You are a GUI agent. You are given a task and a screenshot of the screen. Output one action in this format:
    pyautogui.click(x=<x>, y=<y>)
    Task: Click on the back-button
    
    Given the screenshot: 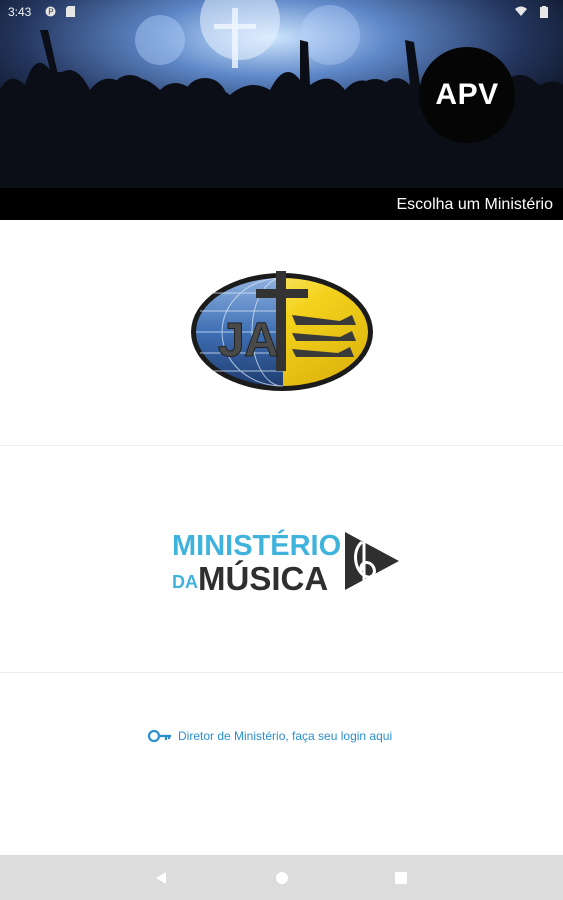 What is the action you would take?
    pyautogui.click(x=161, y=878)
    